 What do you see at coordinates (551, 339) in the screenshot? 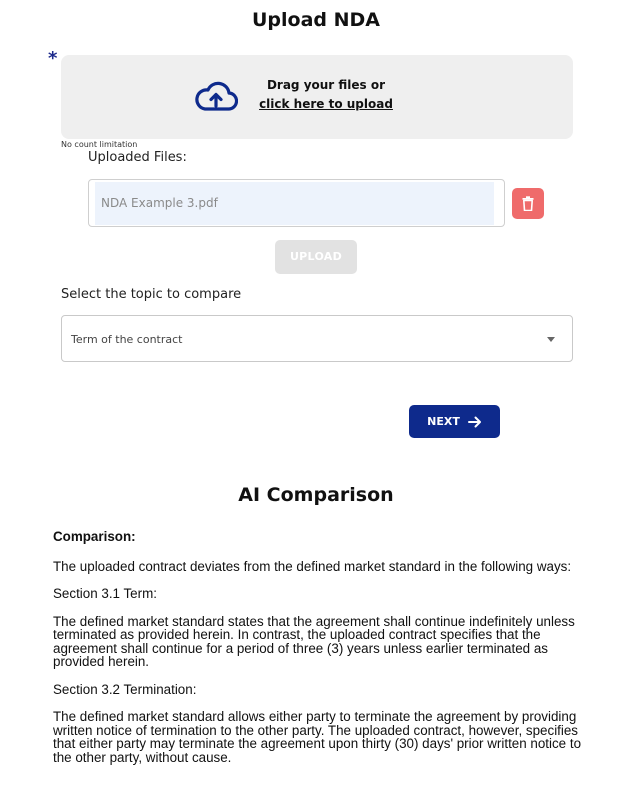
I see `caret-down-icon` at bounding box center [551, 339].